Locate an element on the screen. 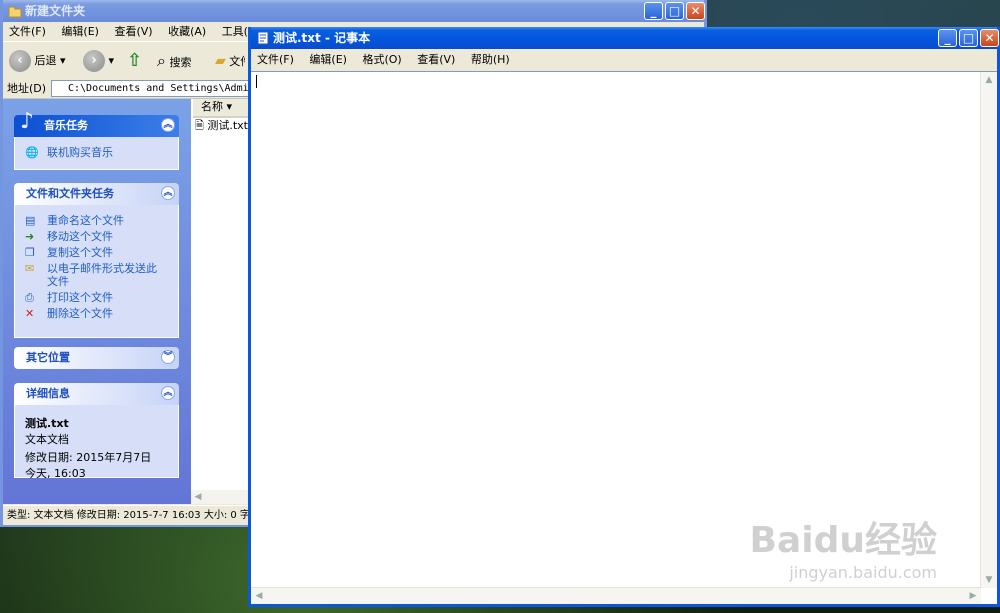 Image resolution: width=1000 pixels, height=613 pixels. details-filetype: 文本文档 is located at coordinates (47, 439).